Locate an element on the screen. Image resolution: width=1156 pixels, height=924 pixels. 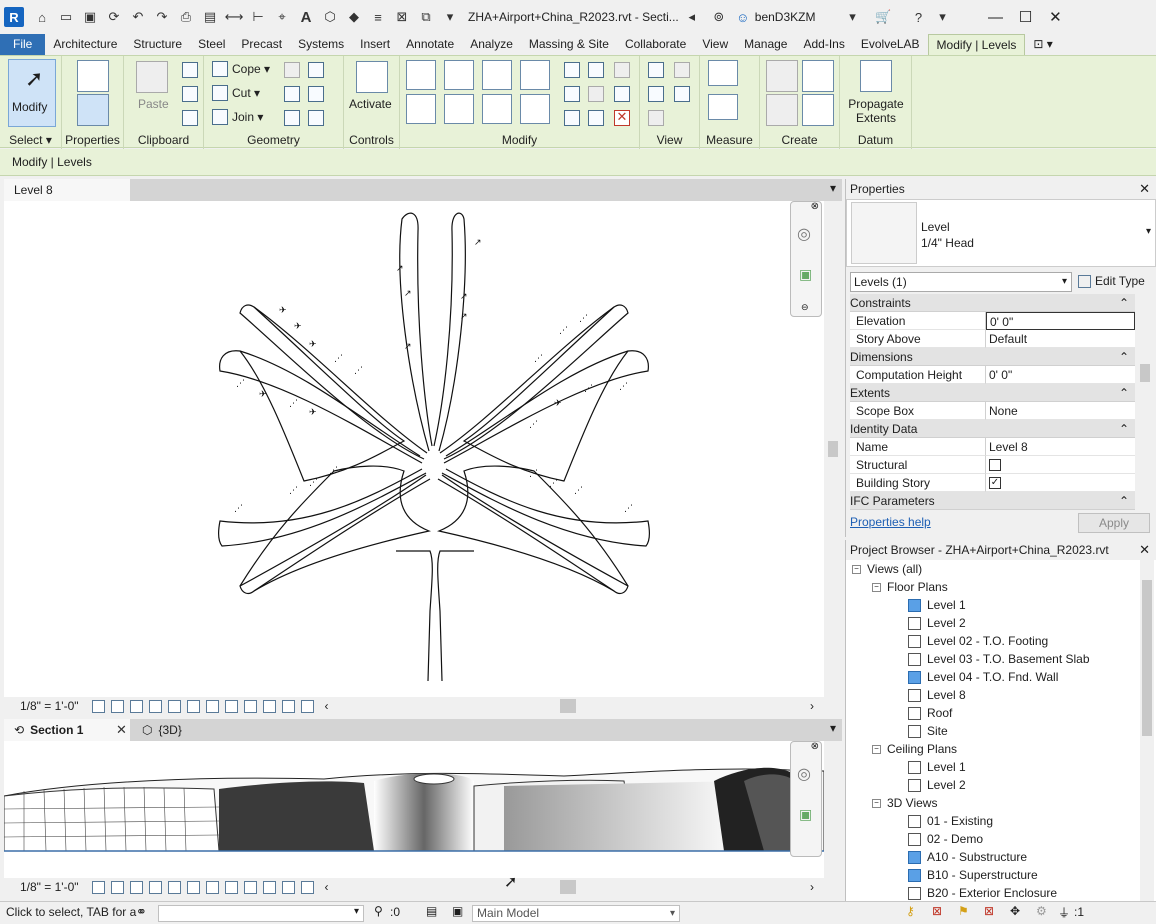
section-reveal-hidden-icon is located at coordinates (231, 887).